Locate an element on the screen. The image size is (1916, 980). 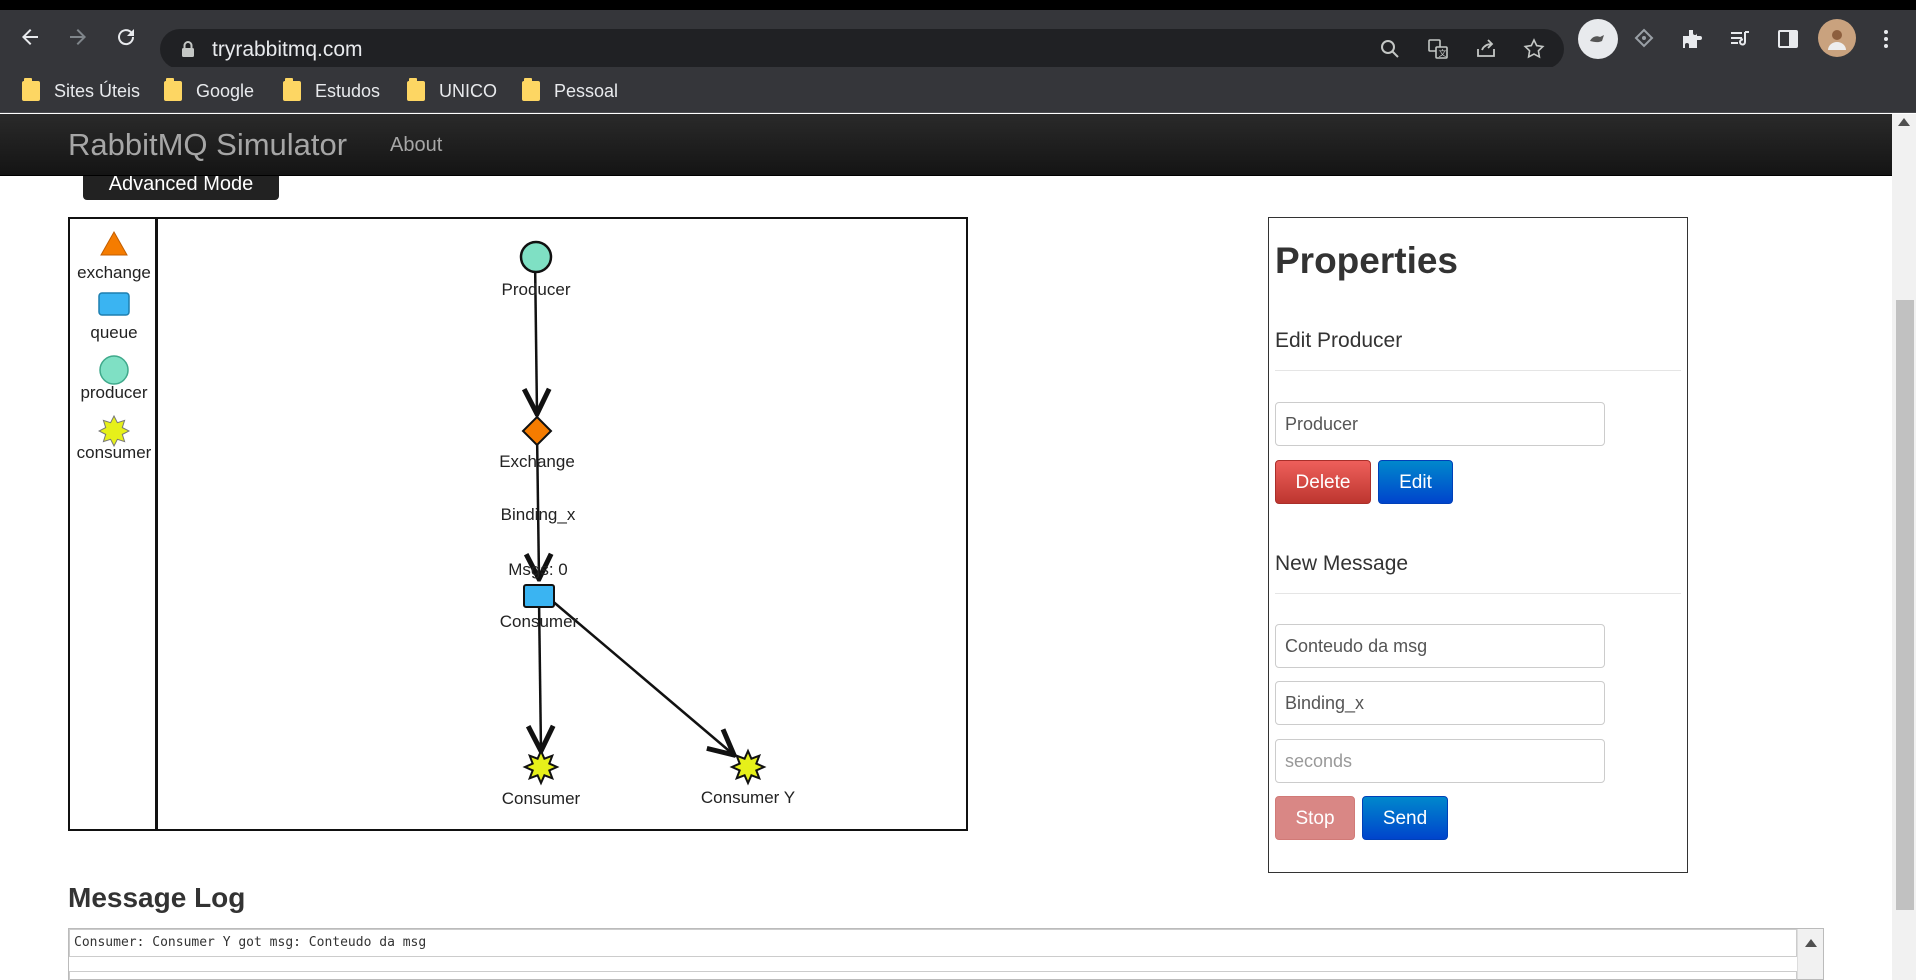
about-link: About is located at coordinates (416, 145).